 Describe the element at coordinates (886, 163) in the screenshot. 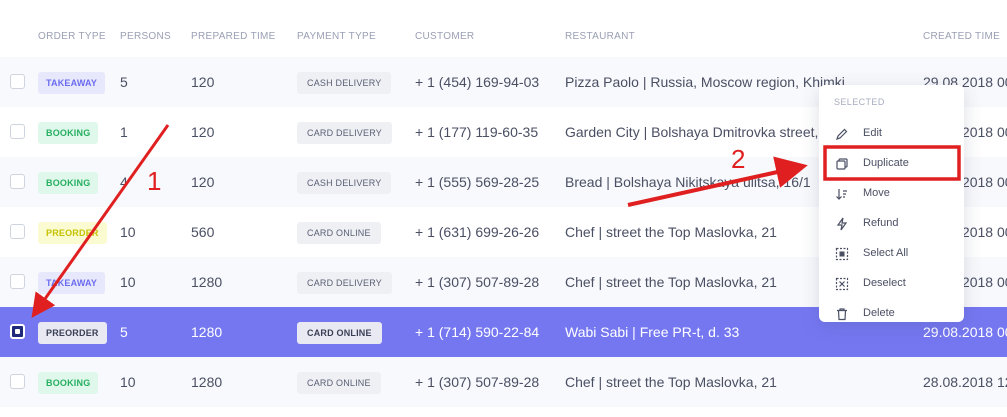

I see `menu-item-label: Duplicate` at that location.